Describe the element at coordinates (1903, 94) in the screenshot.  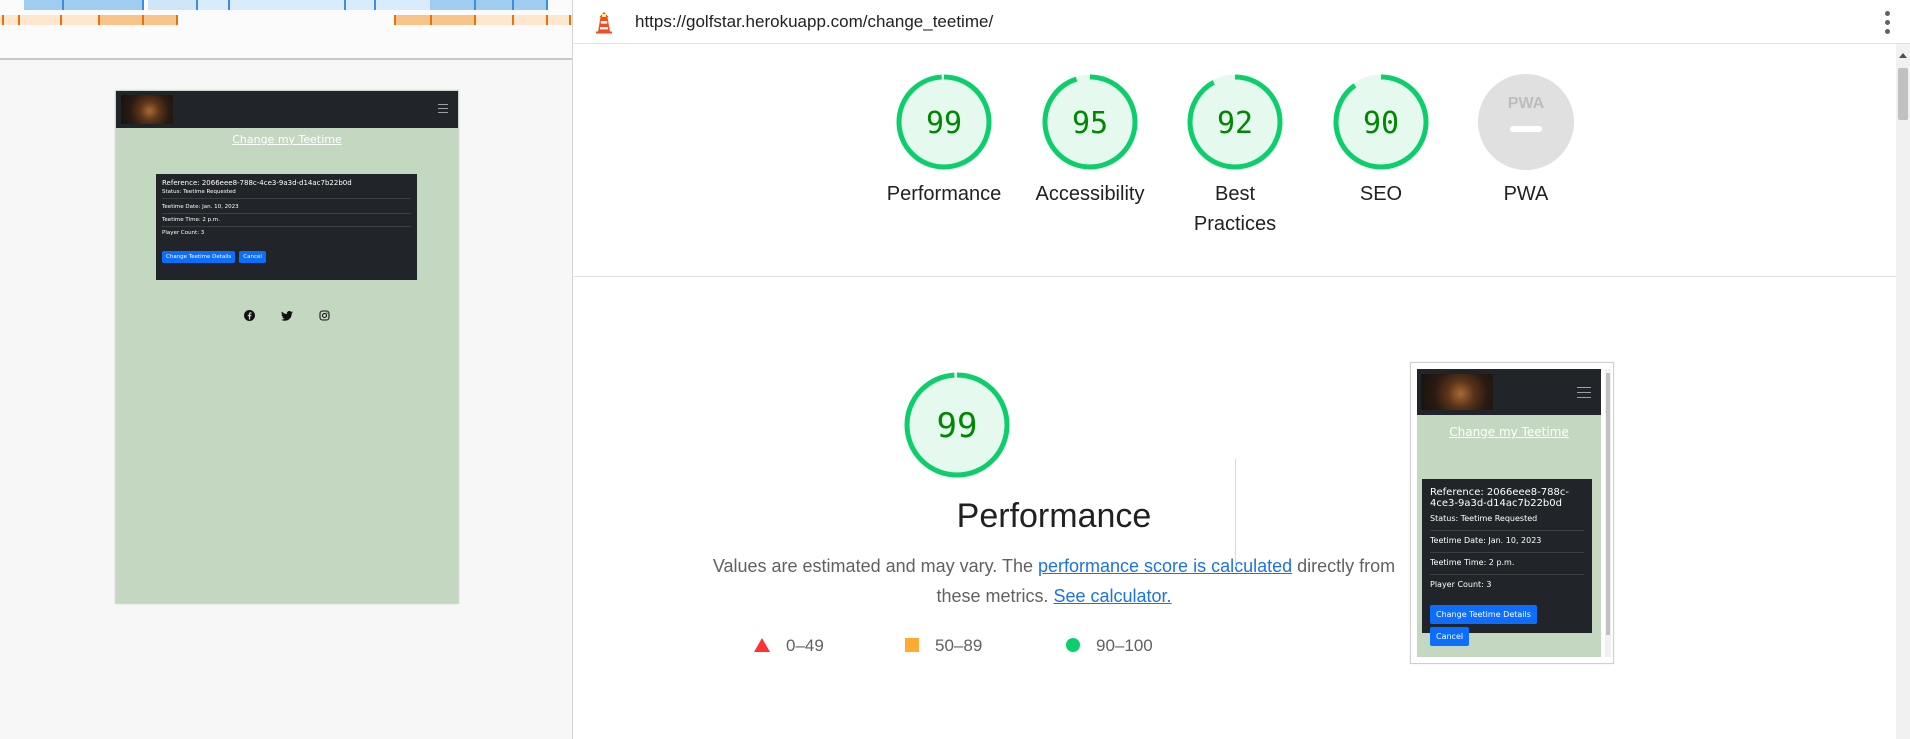
I see `scroll-thumb` at that location.